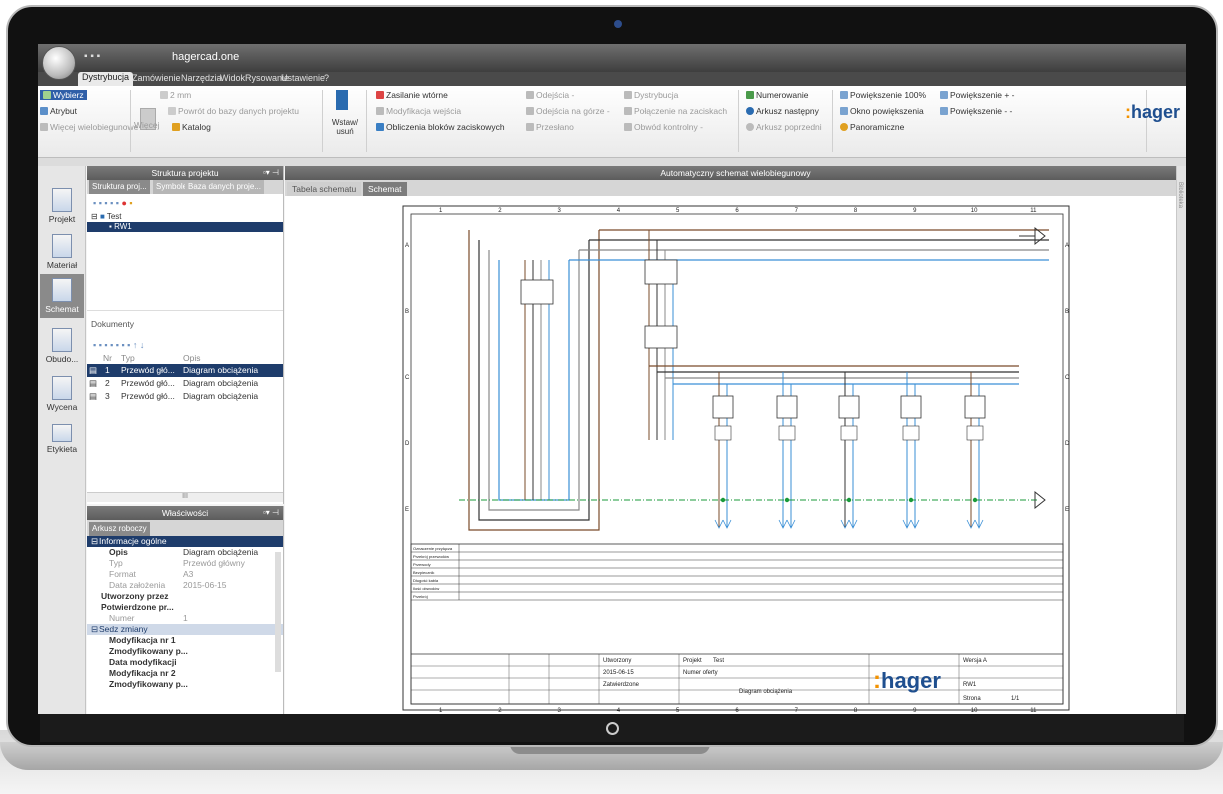 This screenshot has height=794, width=1223. I want to click on document-row: ▤ 3 Przewód głó... Diagram obciążenia, so click(185, 396).